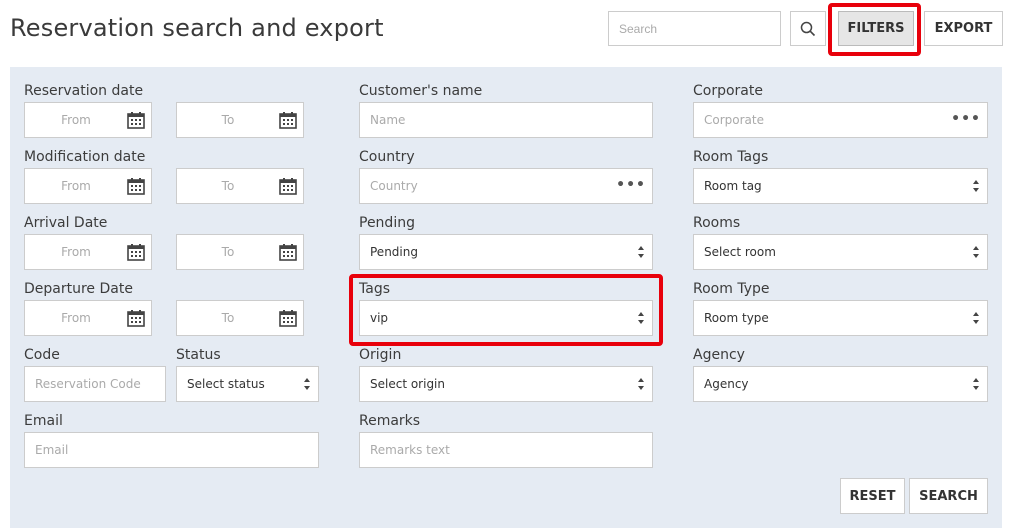 The width and height of the screenshot is (1012, 531). Describe the element at coordinates (840, 318) in the screenshot. I see `room-type-select: Room type` at that location.